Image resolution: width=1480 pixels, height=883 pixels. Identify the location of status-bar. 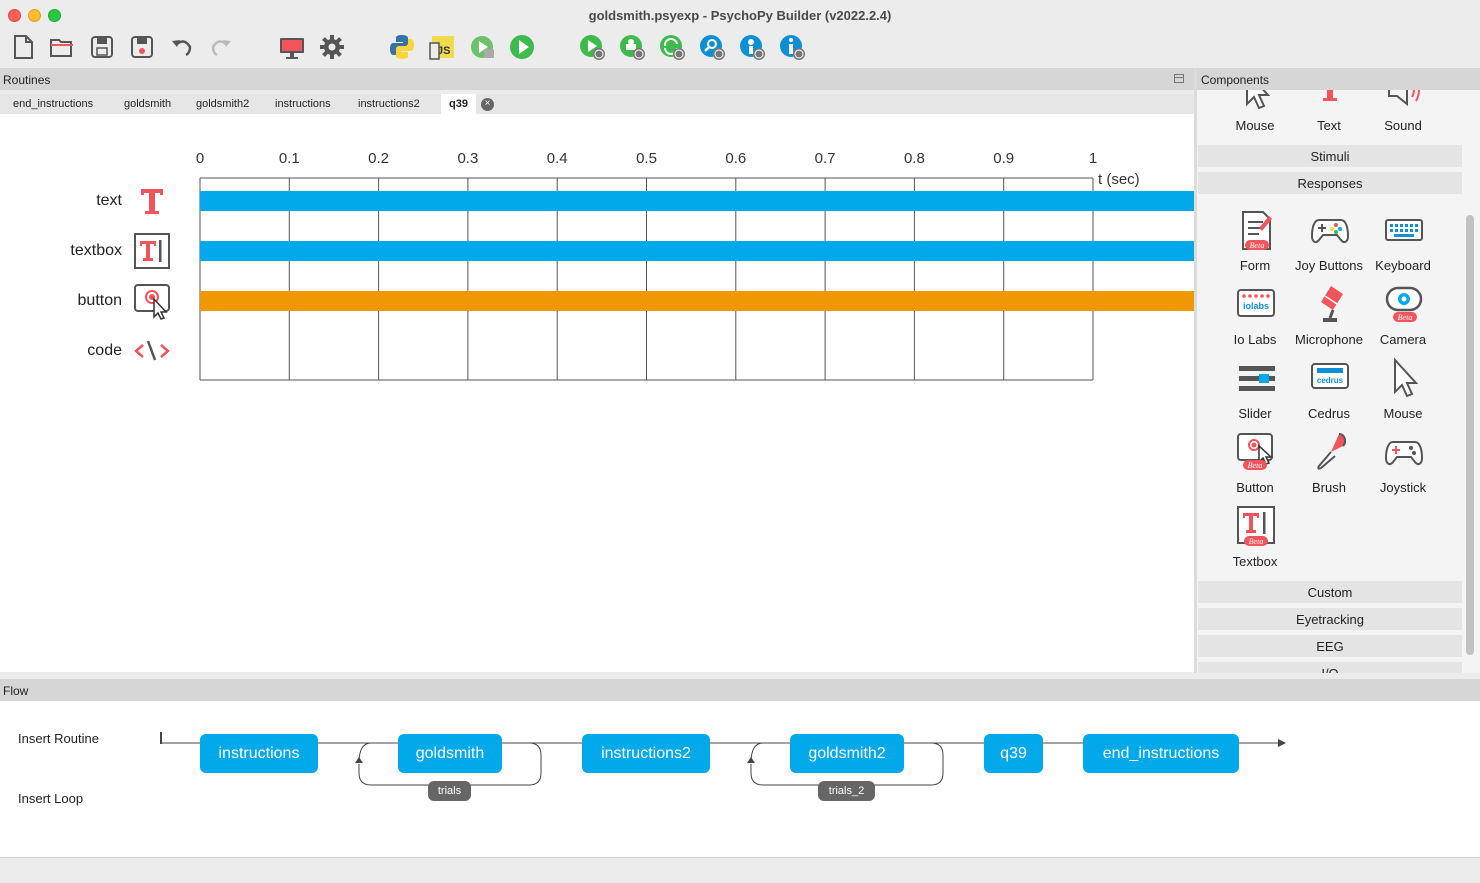
(740, 870).